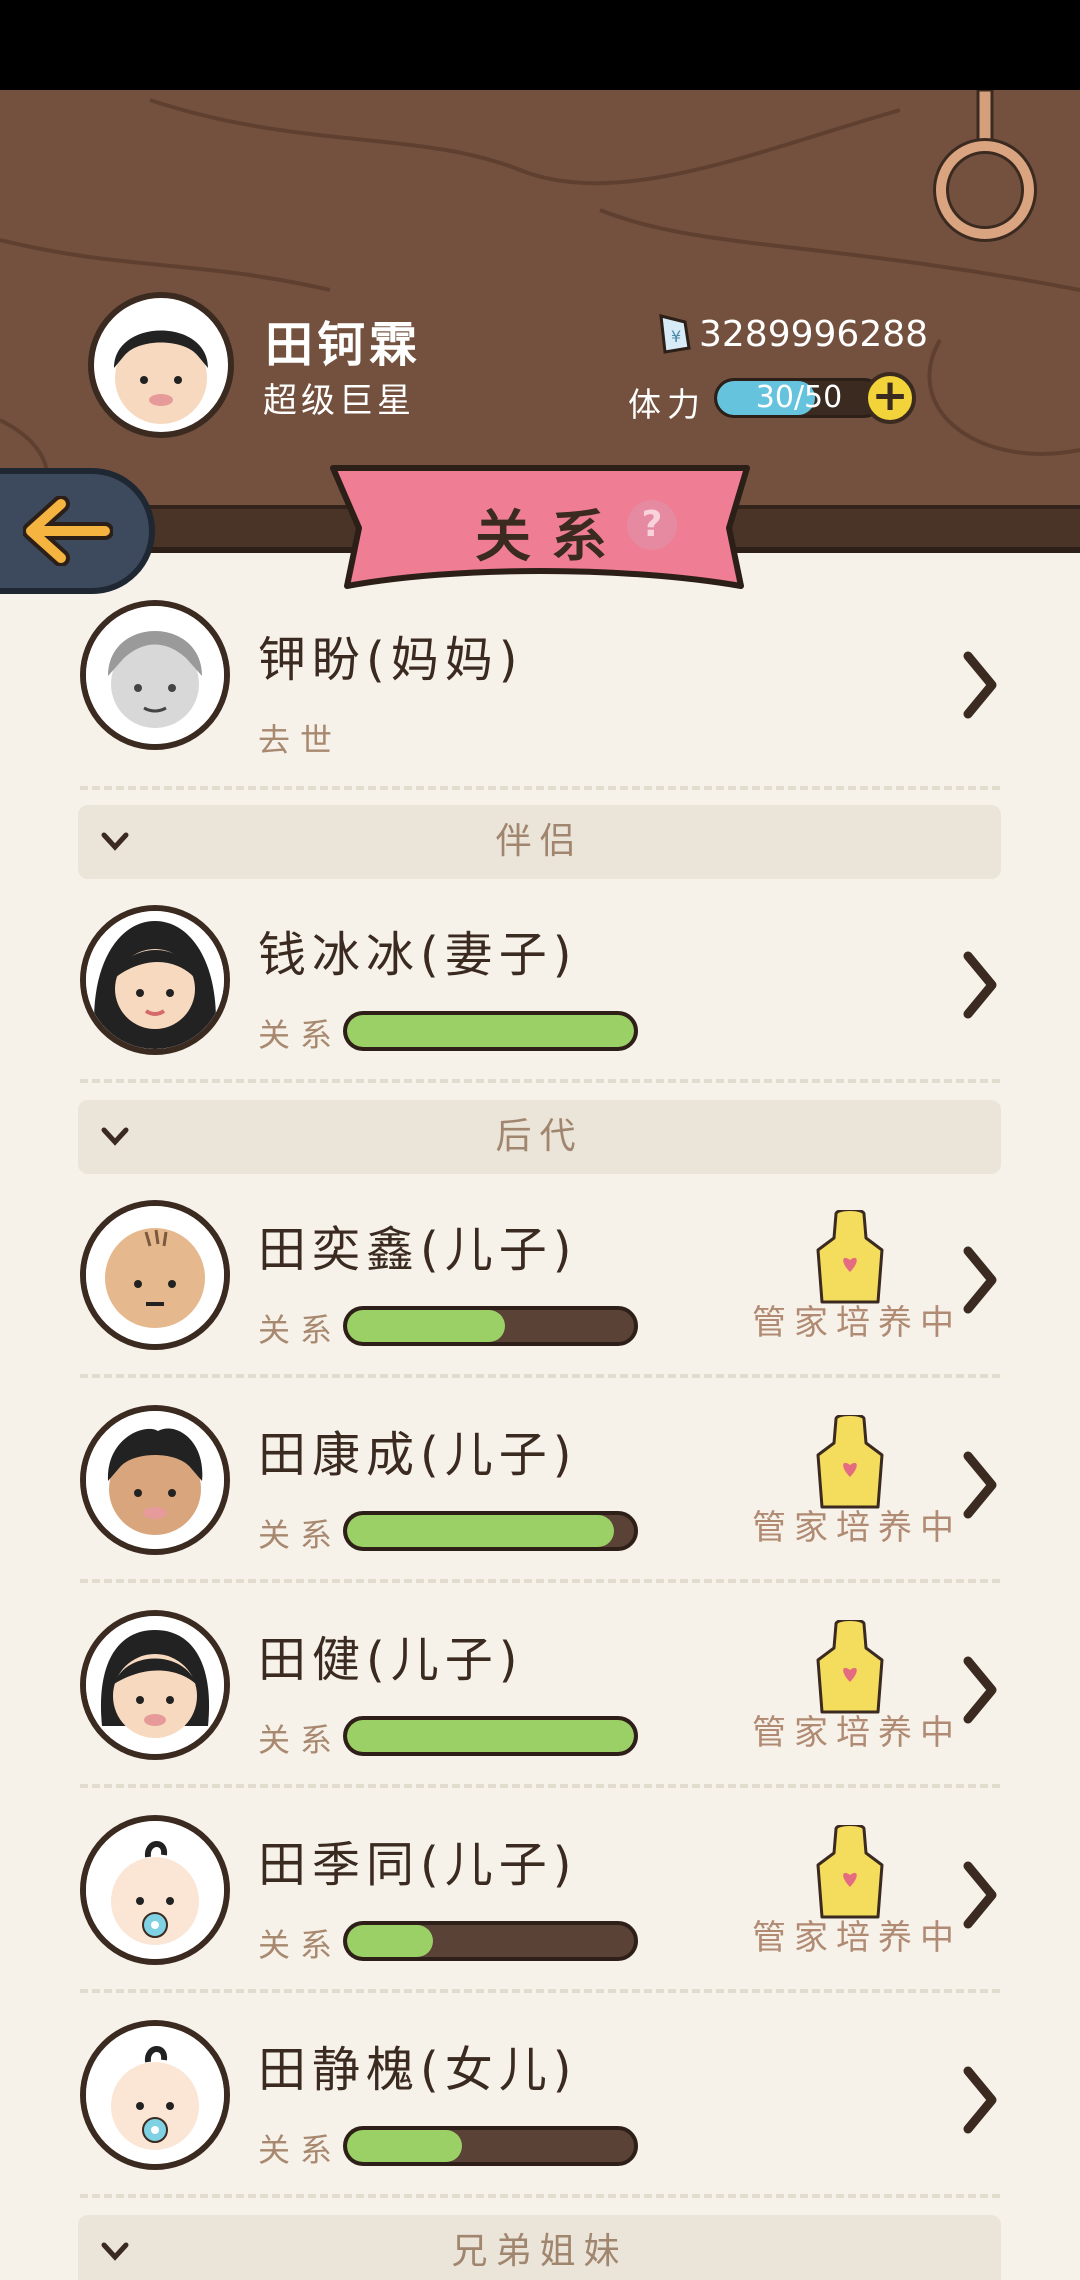 This screenshot has height=2280, width=1080. What do you see at coordinates (418, 1865) in the screenshot?
I see `member-name: 田季同(儿子)` at bounding box center [418, 1865].